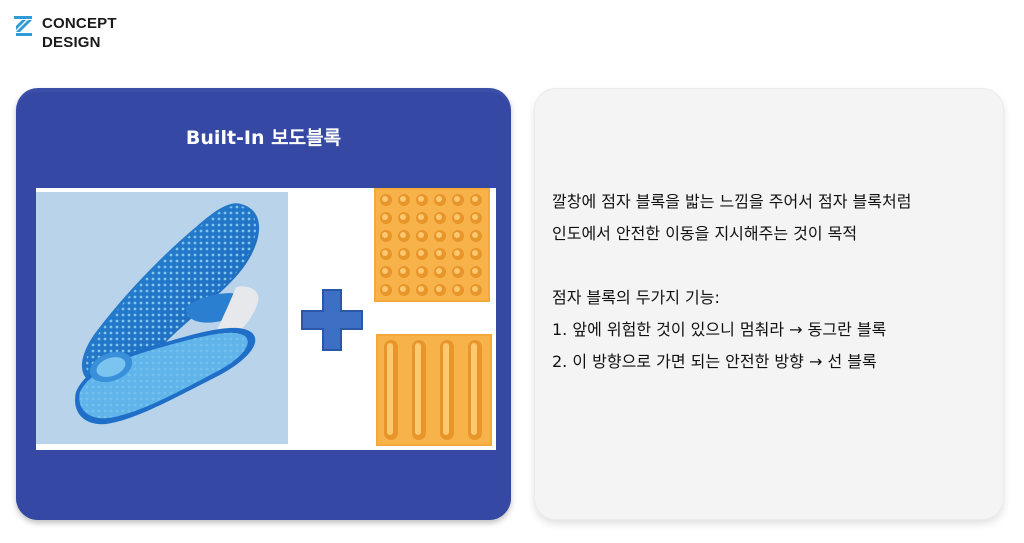 This screenshot has width=1024, height=543. What do you see at coordinates (714, 361) in the screenshot?
I see `description-line: 2. 이 방향으로 가면 되는 안전한 방향 → 선 블록` at bounding box center [714, 361].